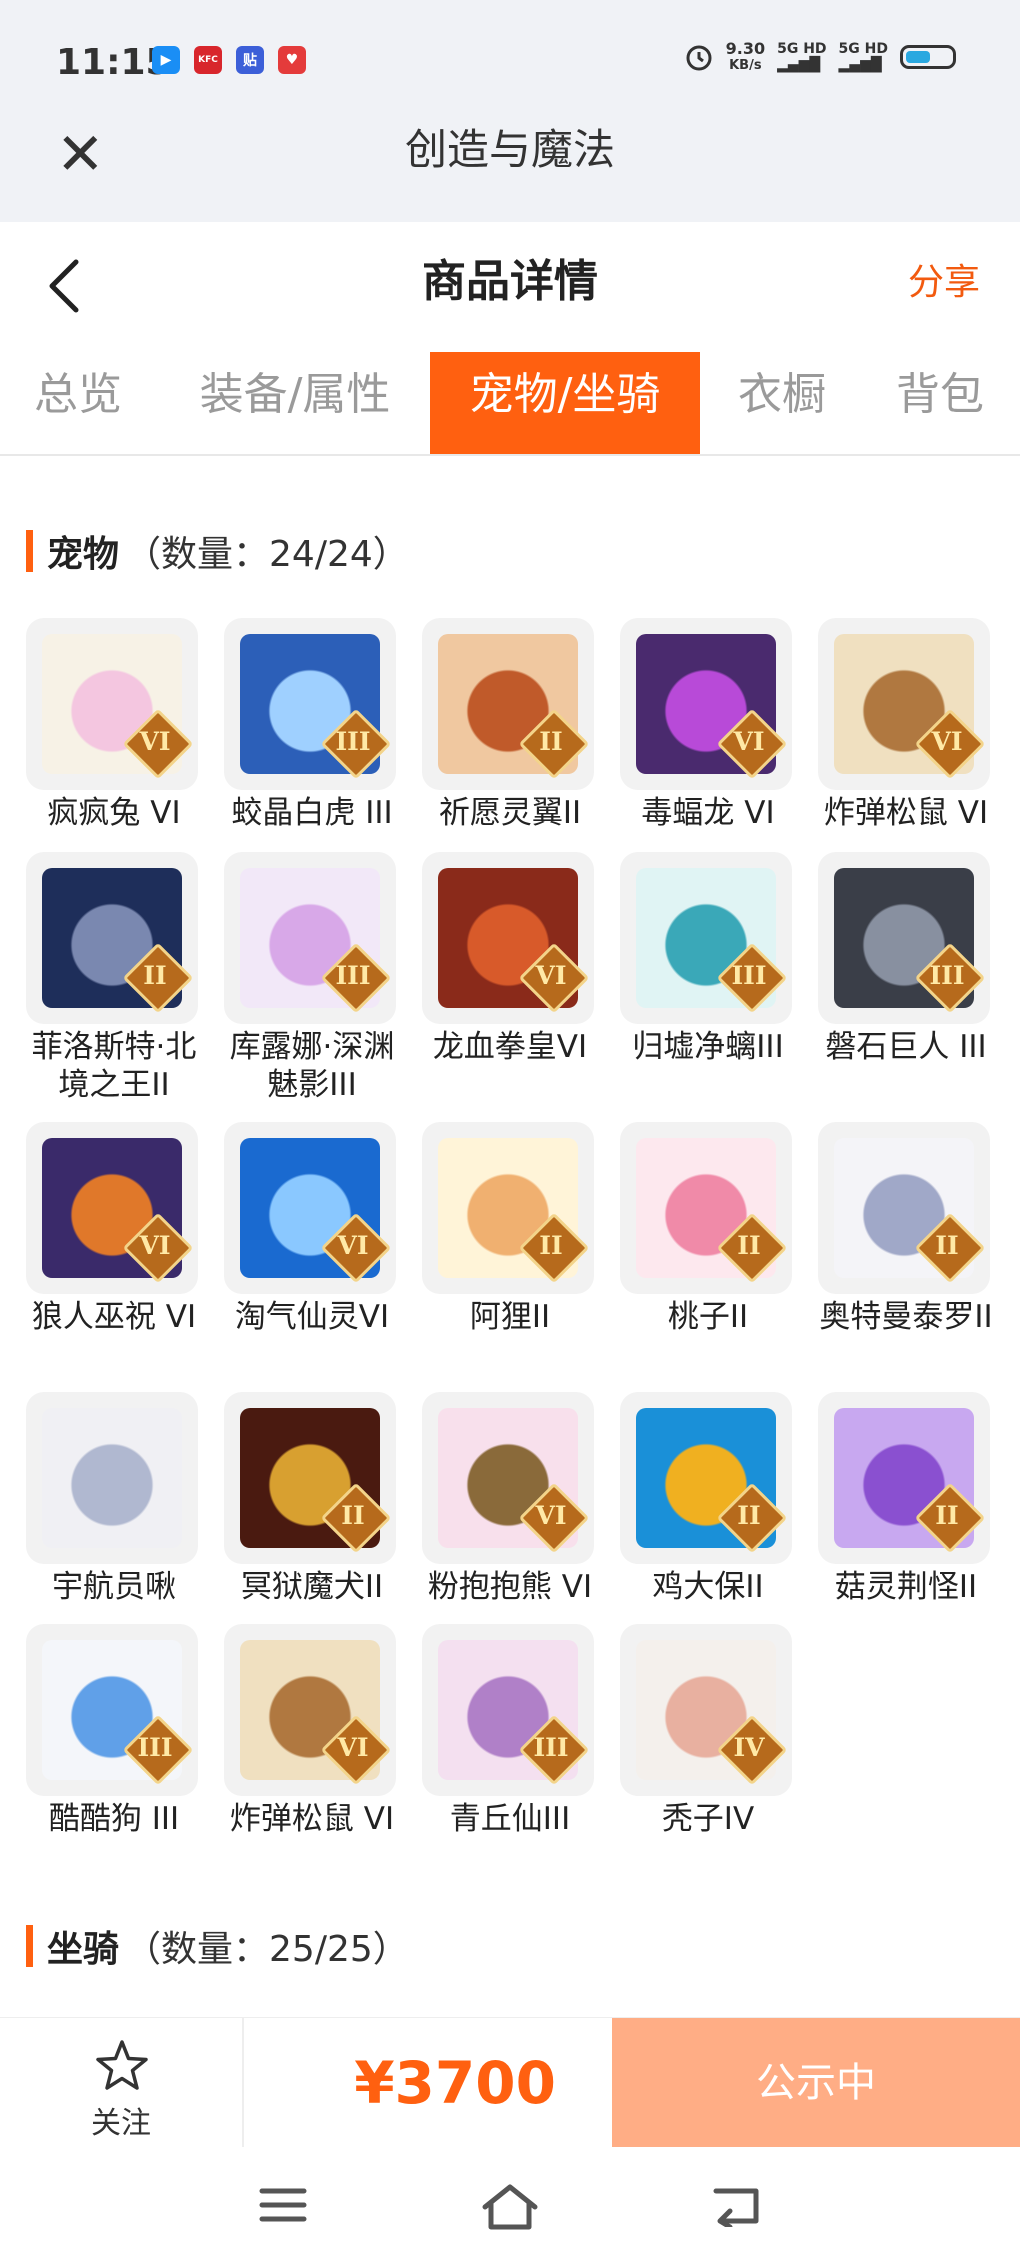 Image resolution: width=1020 pixels, height=2267 pixels. Describe the element at coordinates (208, 60) in the screenshot. I see `kfc-app-icon: KFC` at that location.